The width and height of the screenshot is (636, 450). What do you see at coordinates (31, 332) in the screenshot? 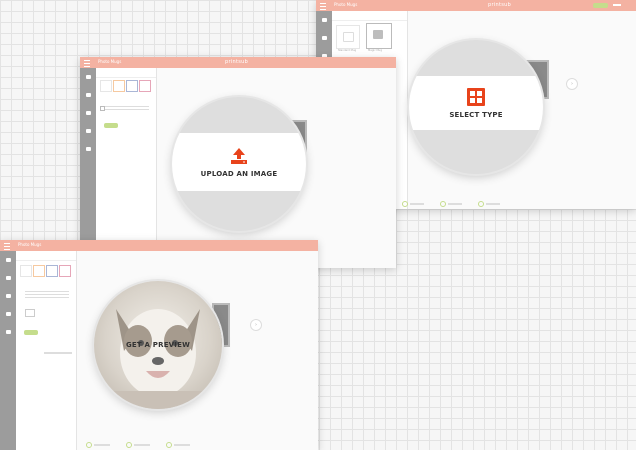
I see `preview-button` at bounding box center [31, 332].